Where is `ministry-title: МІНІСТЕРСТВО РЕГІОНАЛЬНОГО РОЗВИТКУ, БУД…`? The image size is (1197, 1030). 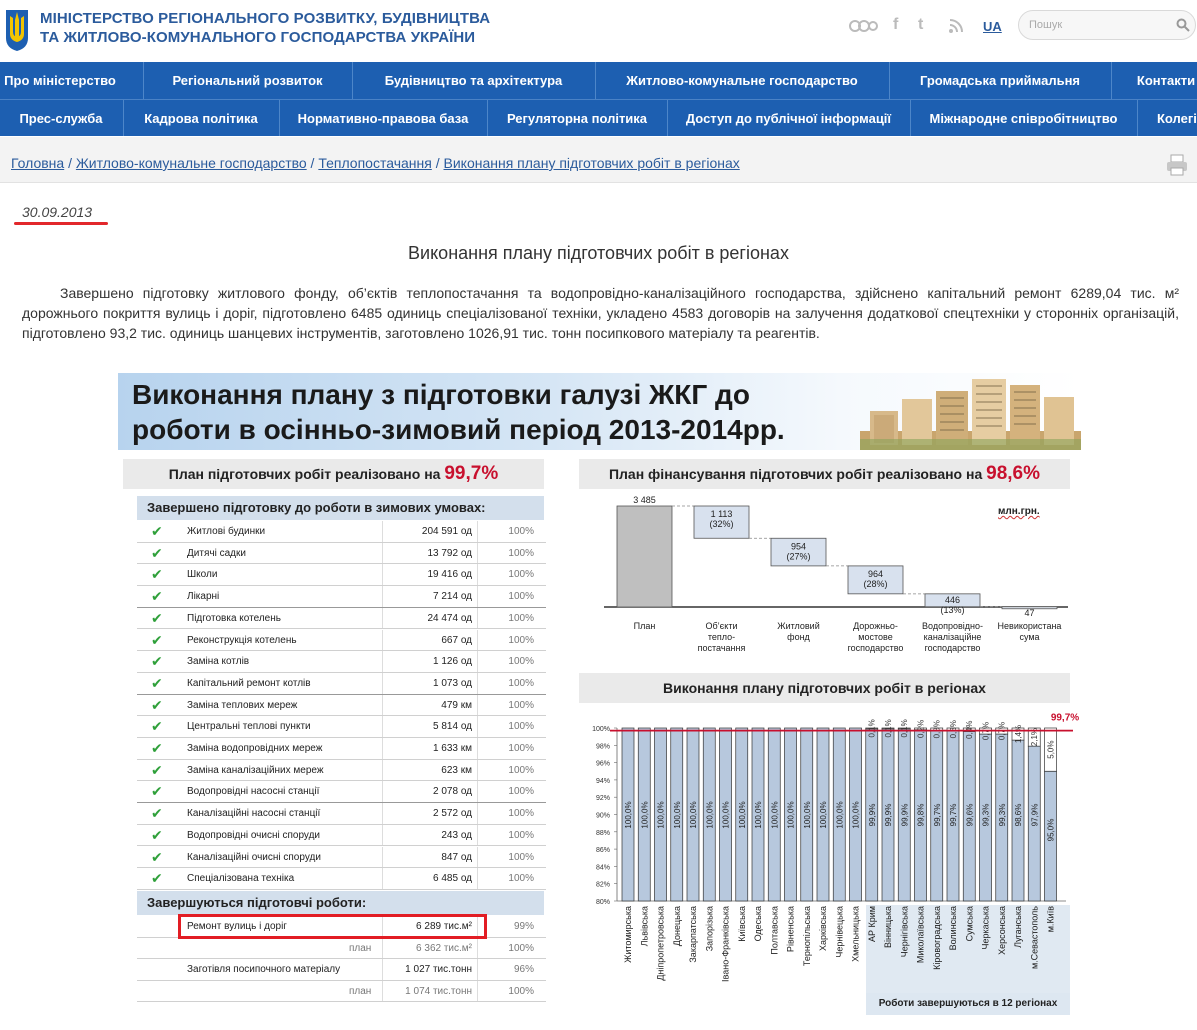 ministry-title: МІНІСТЕРСТВО РЕГІОНАЛЬНОГО РОЗВИТКУ, БУД… is located at coordinates (265, 28).